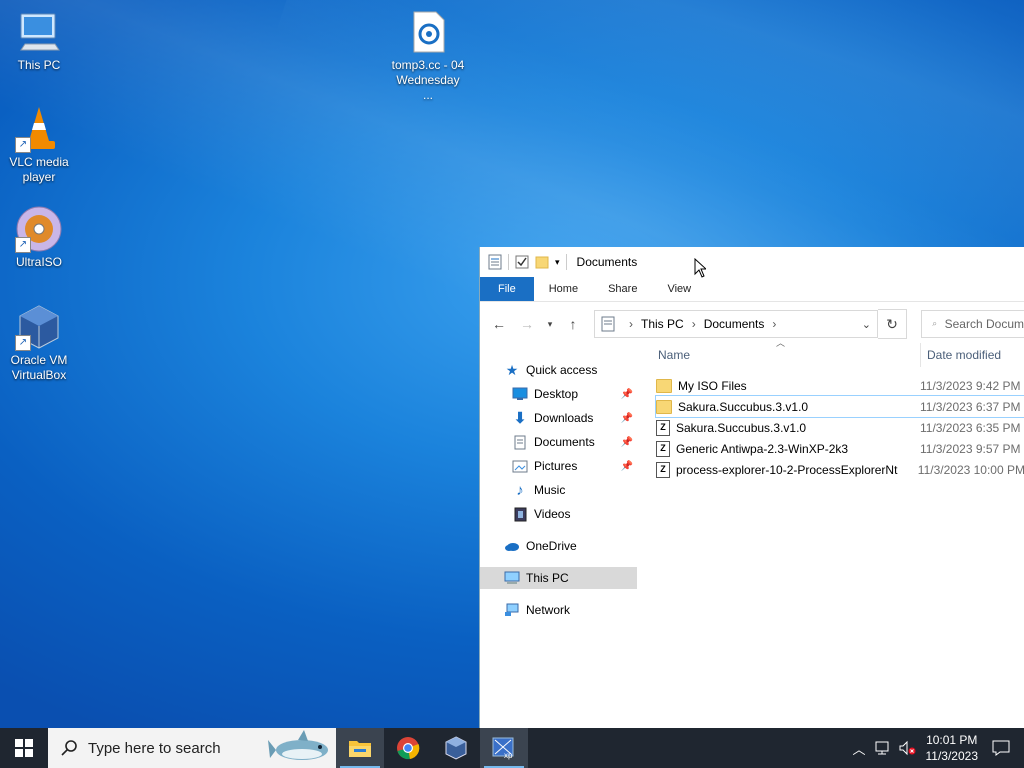  Describe the element at coordinates (39, 65) in the screenshot. I see `desktop-icon-label: This PC` at that location.